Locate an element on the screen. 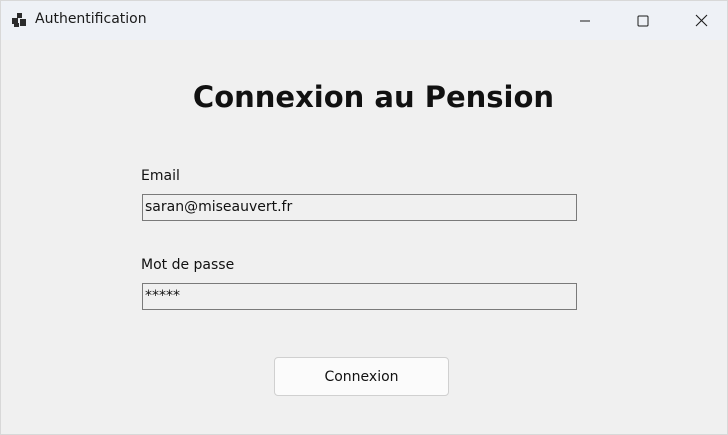 Image resolution: width=728 pixels, height=435 pixels. close-button is located at coordinates (700, 20).